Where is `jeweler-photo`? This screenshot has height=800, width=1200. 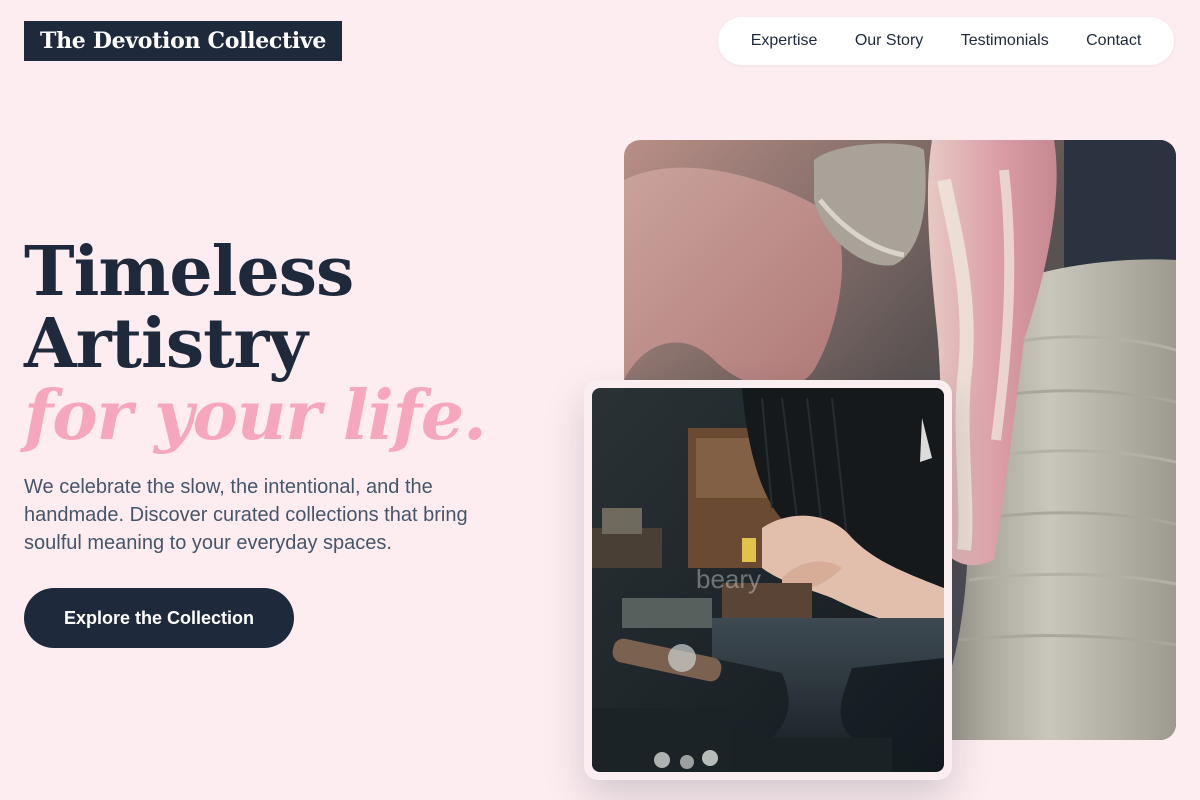
jeweler-photo is located at coordinates (768, 580).